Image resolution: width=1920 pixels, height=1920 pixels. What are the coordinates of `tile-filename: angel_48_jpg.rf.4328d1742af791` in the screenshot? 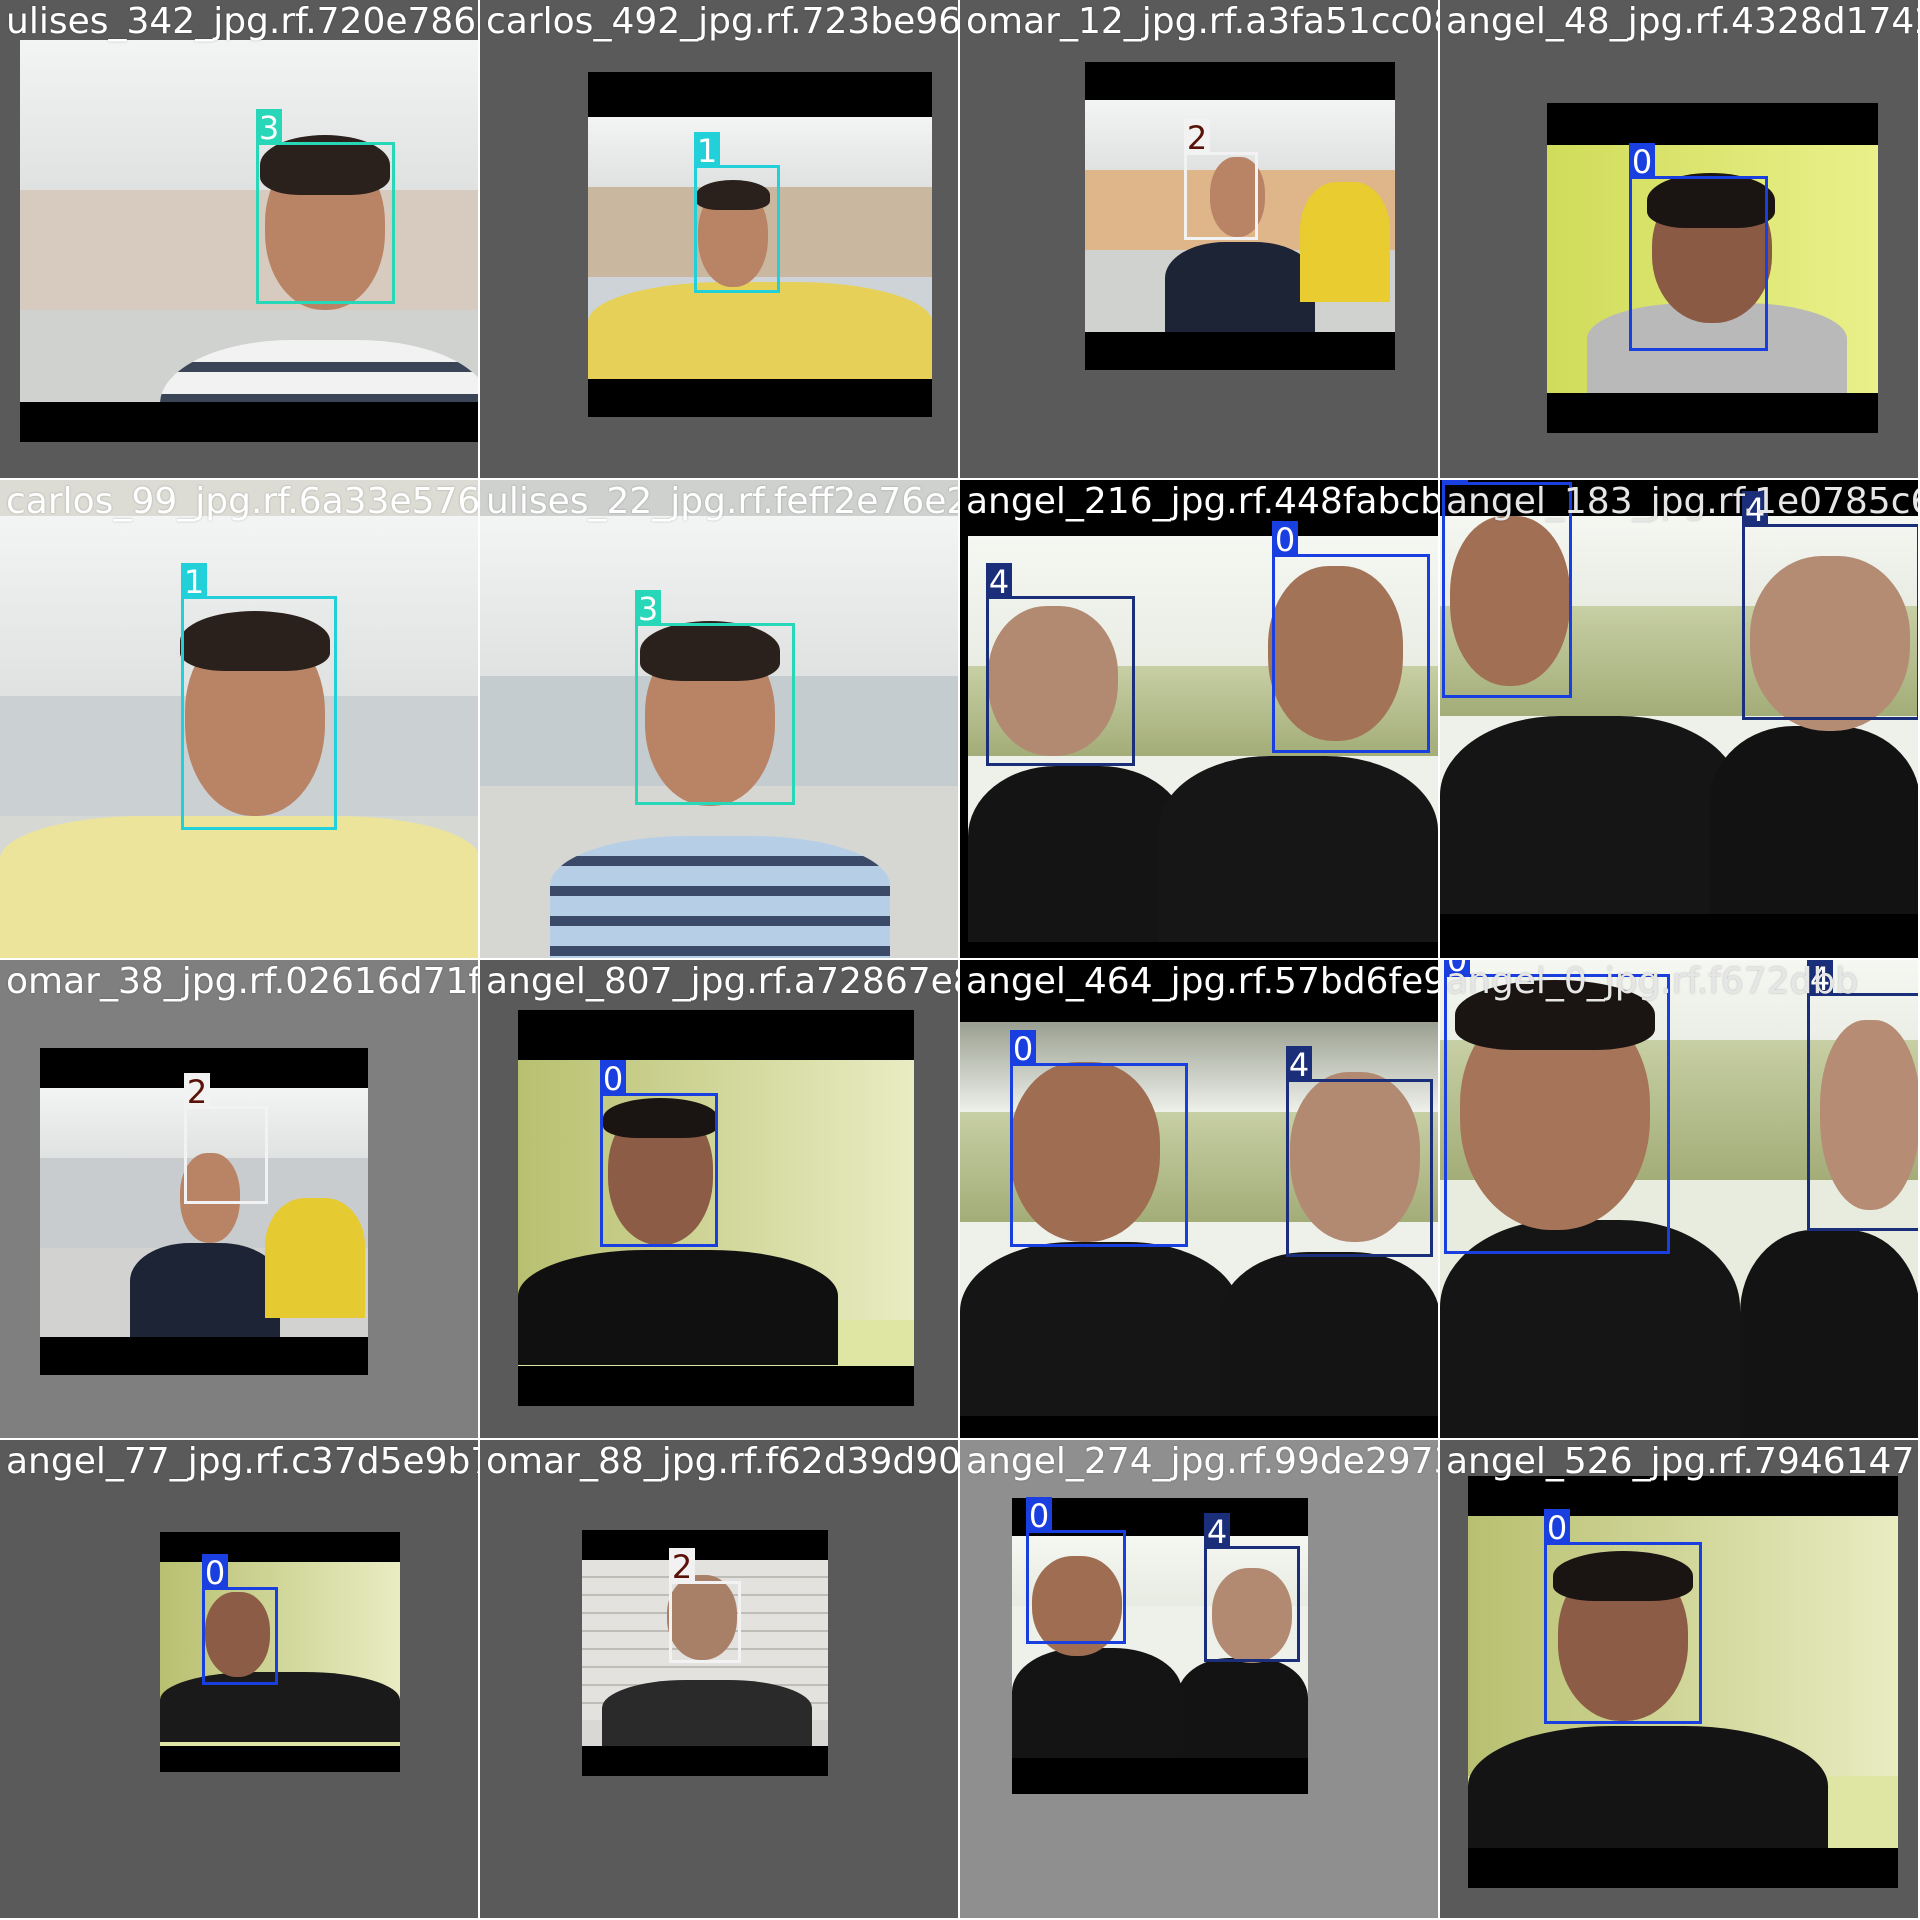 It's located at (1682, 21).